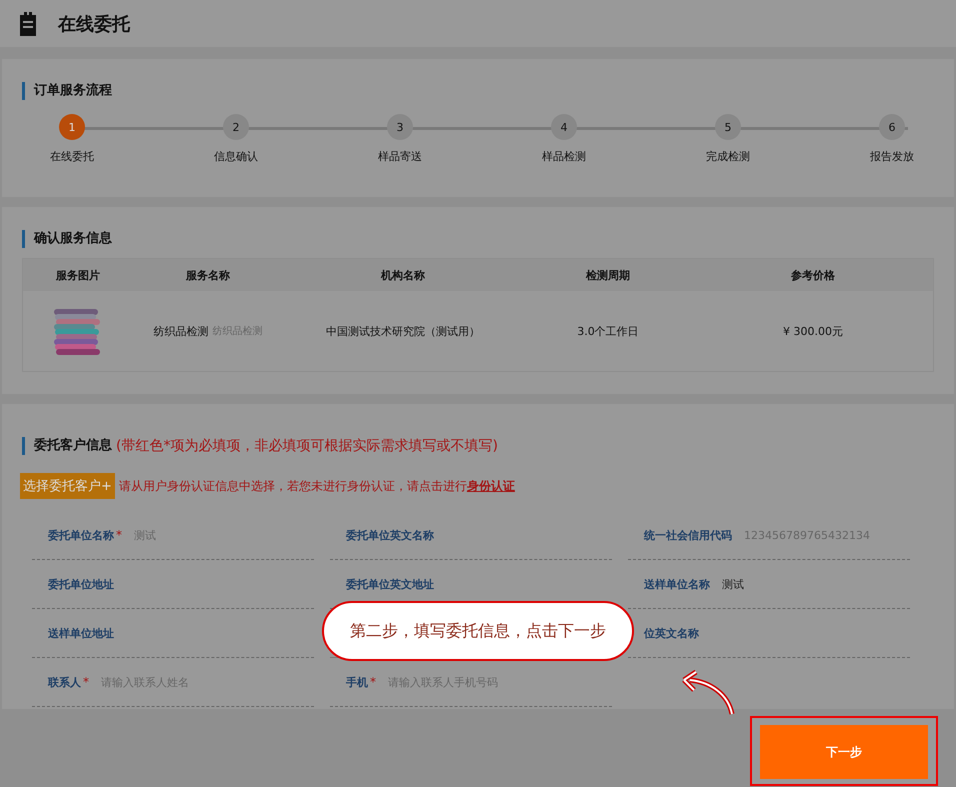 This screenshot has height=787, width=956. Describe the element at coordinates (72, 156) in the screenshot. I see `step-label: 在线委托` at that location.